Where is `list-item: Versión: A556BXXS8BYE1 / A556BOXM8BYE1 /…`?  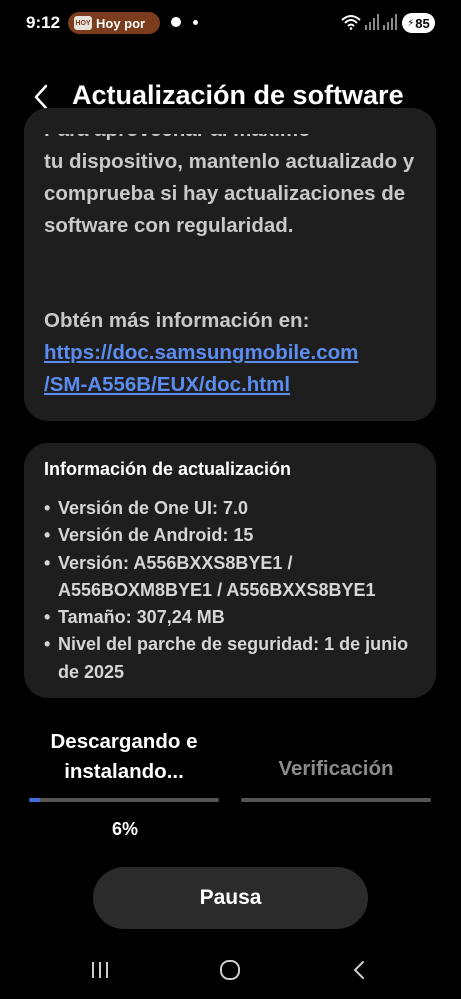
list-item: Versión: A556BXXS8BYE1 / A556BOXM8BYE1 /… is located at coordinates (234, 577).